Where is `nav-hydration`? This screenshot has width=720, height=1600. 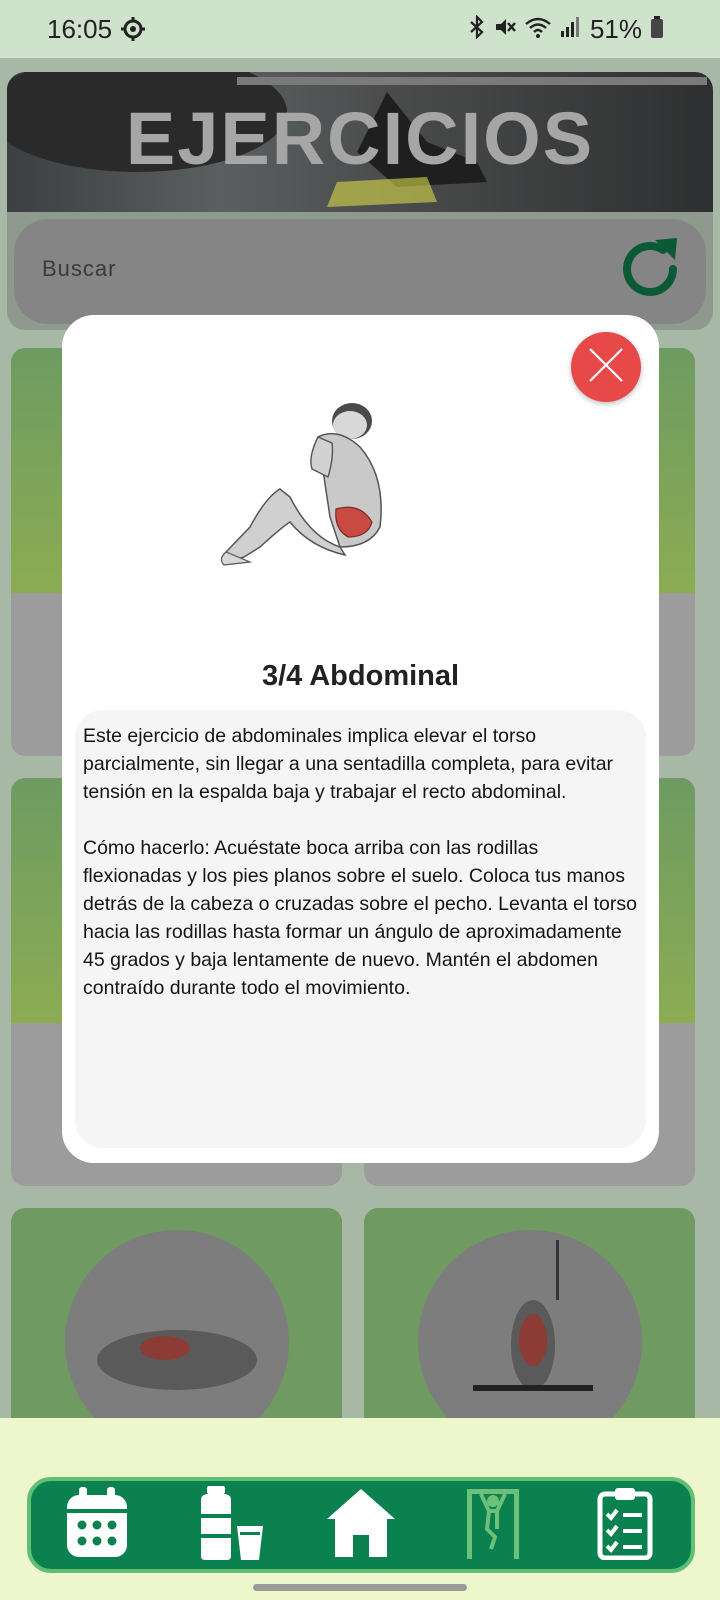 nav-hydration is located at coordinates (229, 1525).